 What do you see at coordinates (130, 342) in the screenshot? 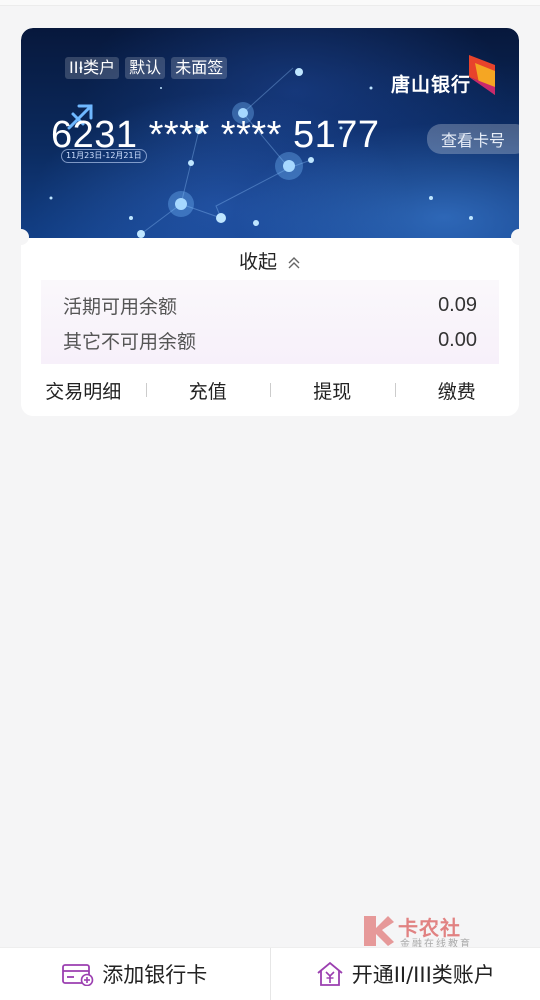
I see `balance-label: 其它不可用余额` at bounding box center [130, 342].